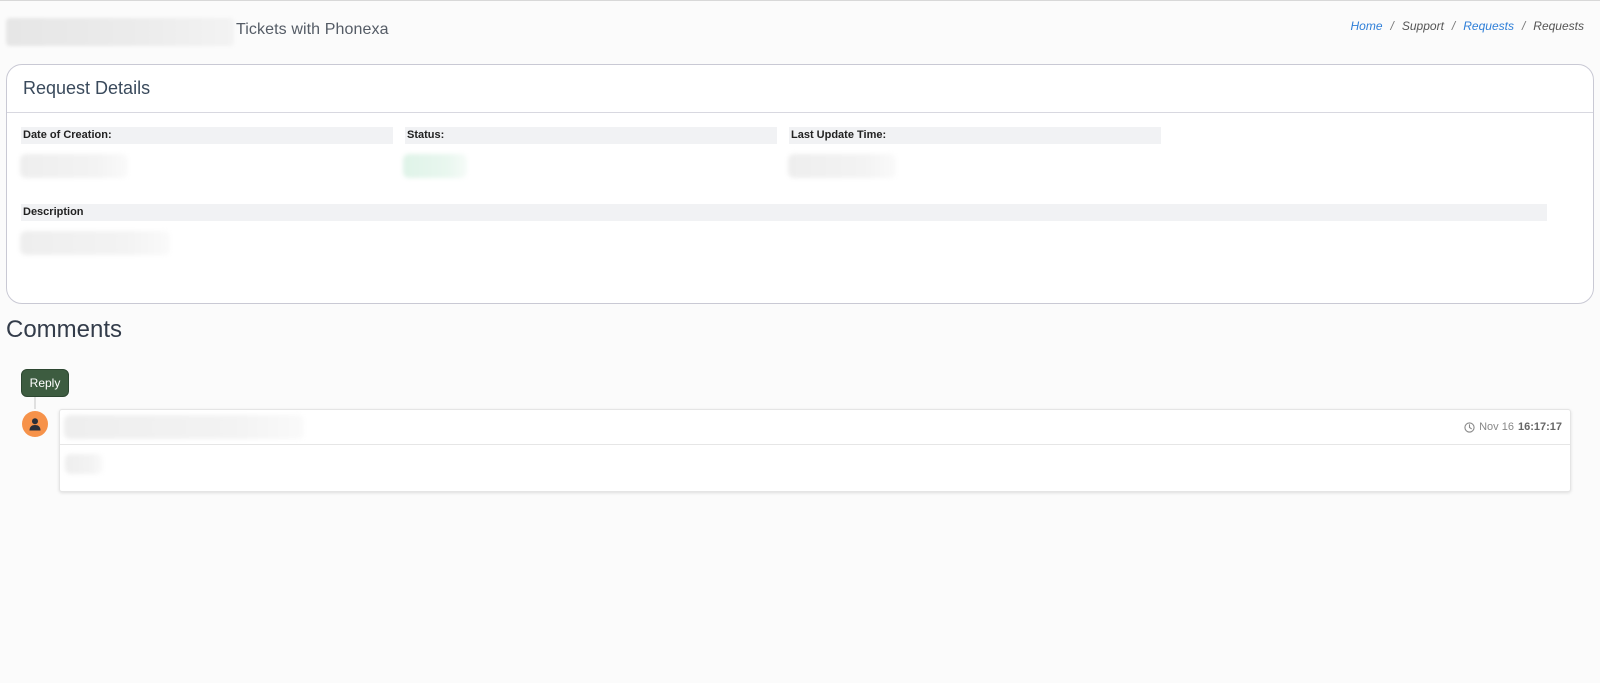  Describe the element at coordinates (35, 403) in the screenshot. I see `timeline-connector` at that location.